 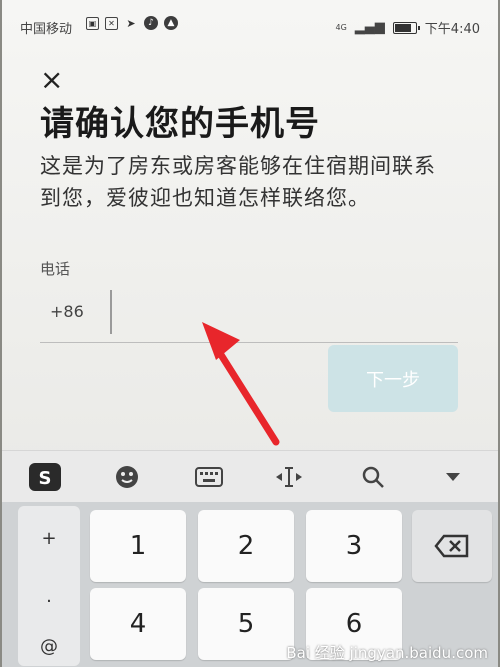 I want to click on key-1: 1, so click(x=138, y=546).